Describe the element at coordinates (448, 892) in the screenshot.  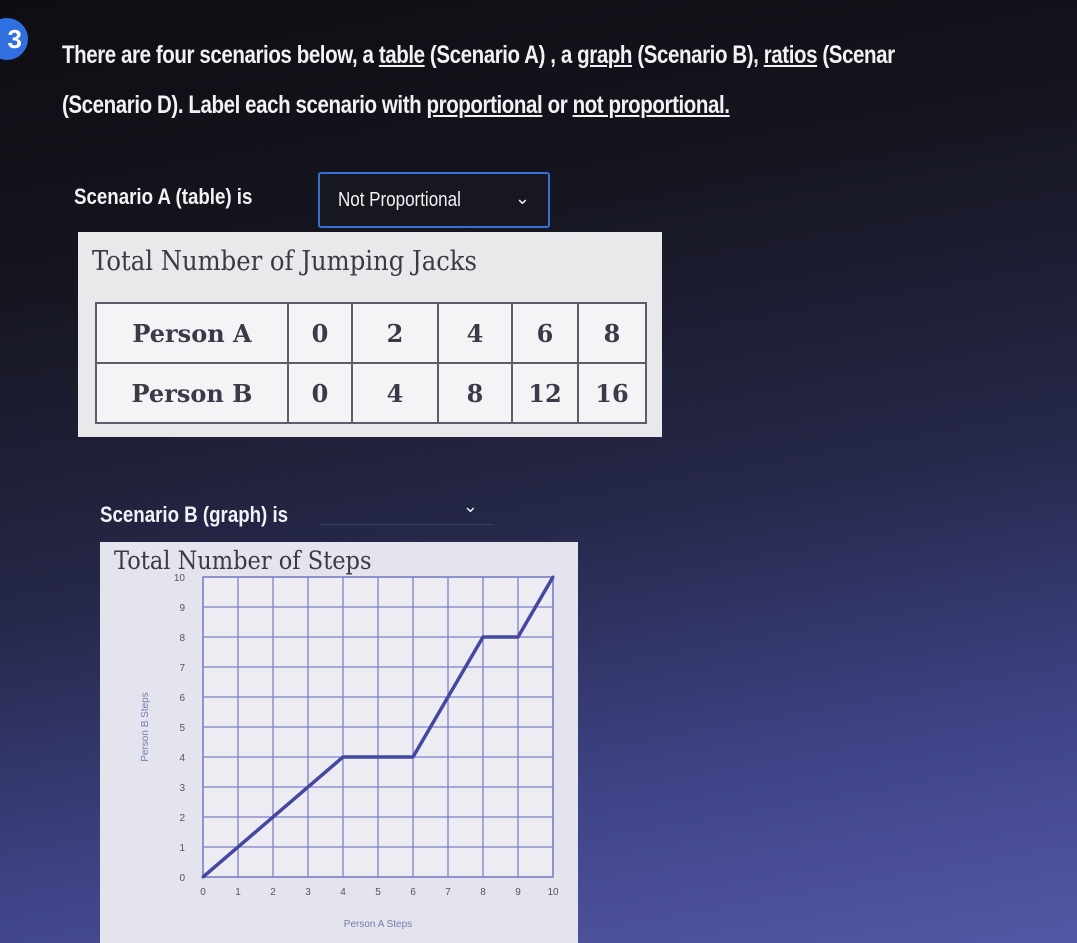
I see `x-tick-label: 7` at that location.